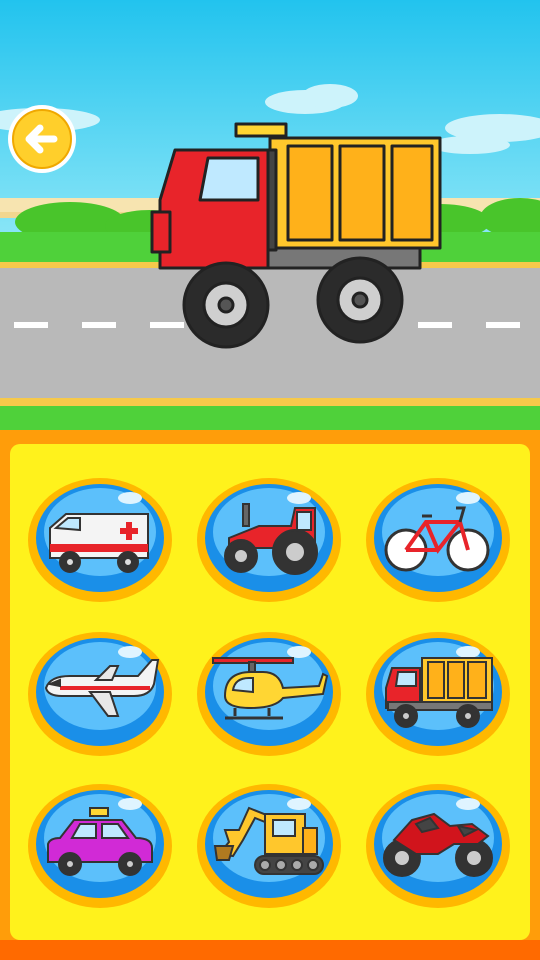 The height and width of the screenshot is (960, 540). Describe the element at coordinates (269, 694) in the screenshot. I see `vehicle-button-helicopter` at that location.